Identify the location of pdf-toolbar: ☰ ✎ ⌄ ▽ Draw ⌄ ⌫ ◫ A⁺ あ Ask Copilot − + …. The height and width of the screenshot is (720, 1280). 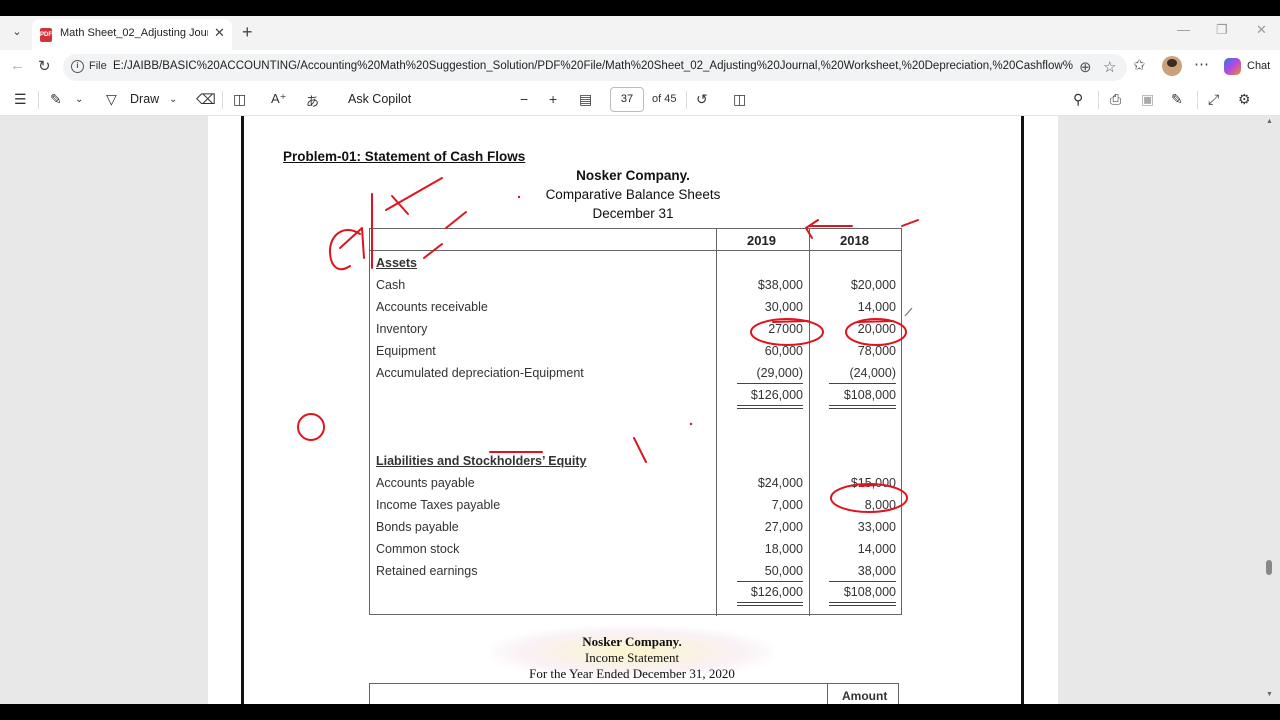
(640, 100).